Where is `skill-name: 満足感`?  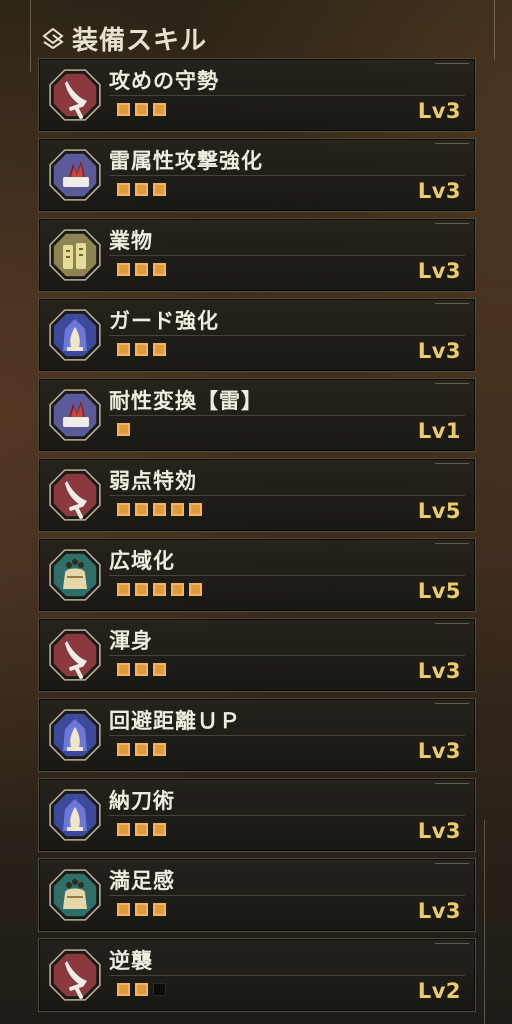
skill-name: 満足感 is located at coordinates (142, 881).